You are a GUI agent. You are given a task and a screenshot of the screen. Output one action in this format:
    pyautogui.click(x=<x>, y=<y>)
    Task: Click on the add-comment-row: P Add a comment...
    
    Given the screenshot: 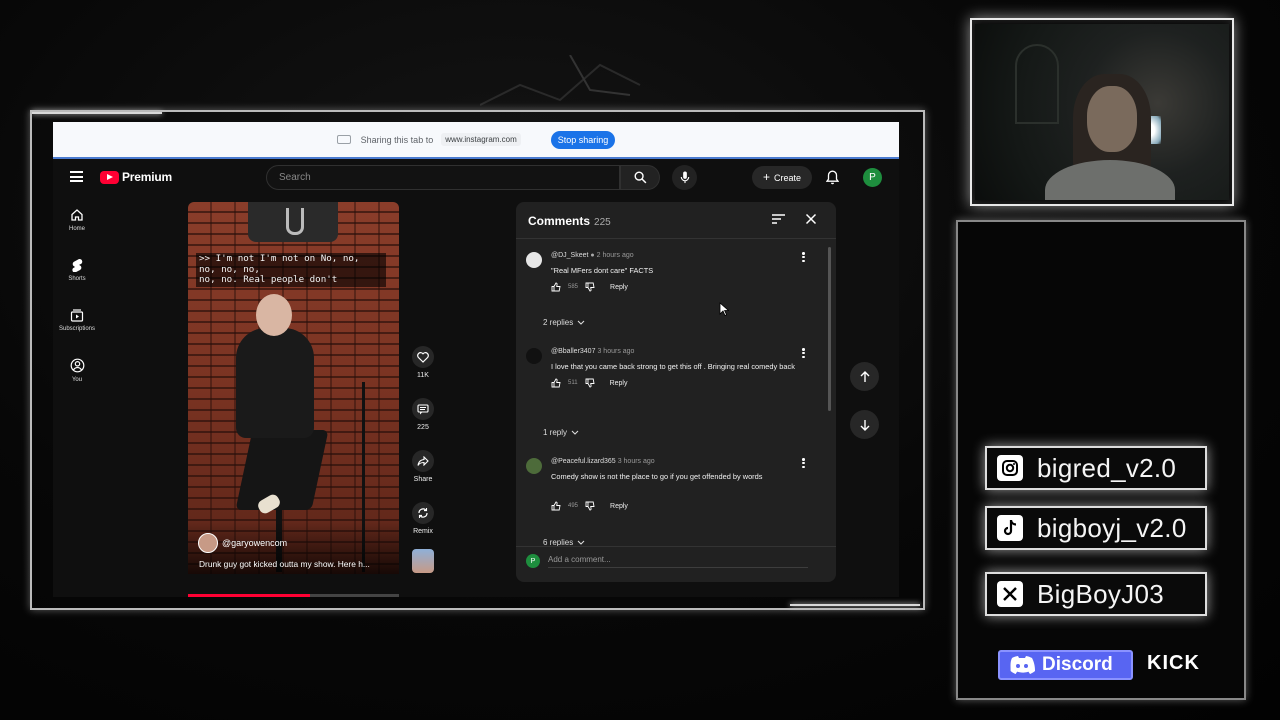 What is the action you would take?
    pyautogui.click(x=667, y=561)
    